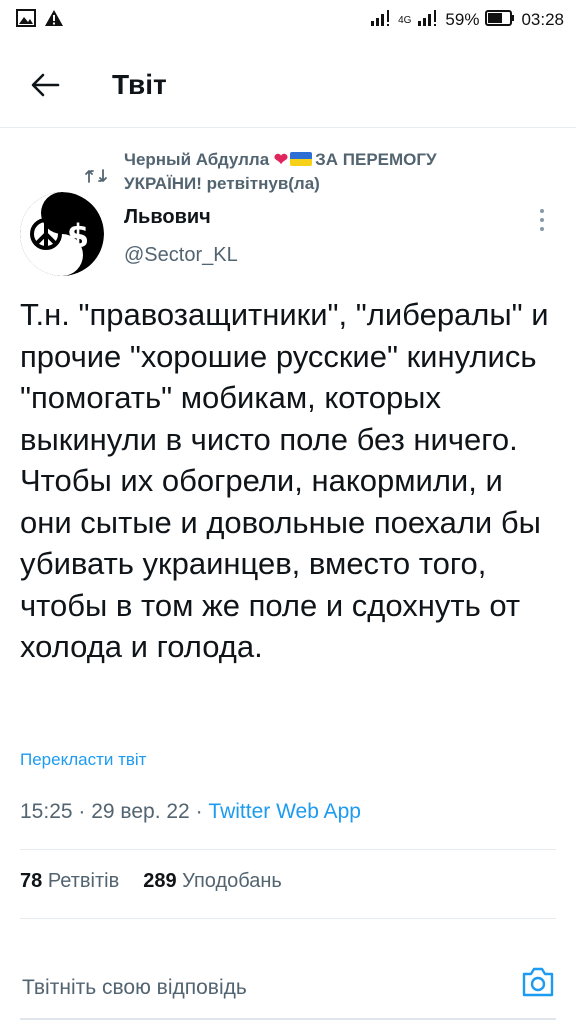 This screenshot has width=576, height=1024. Describe the element at coordinates (26, 20) in the screenshot. I see `gallery-icon` at that location.